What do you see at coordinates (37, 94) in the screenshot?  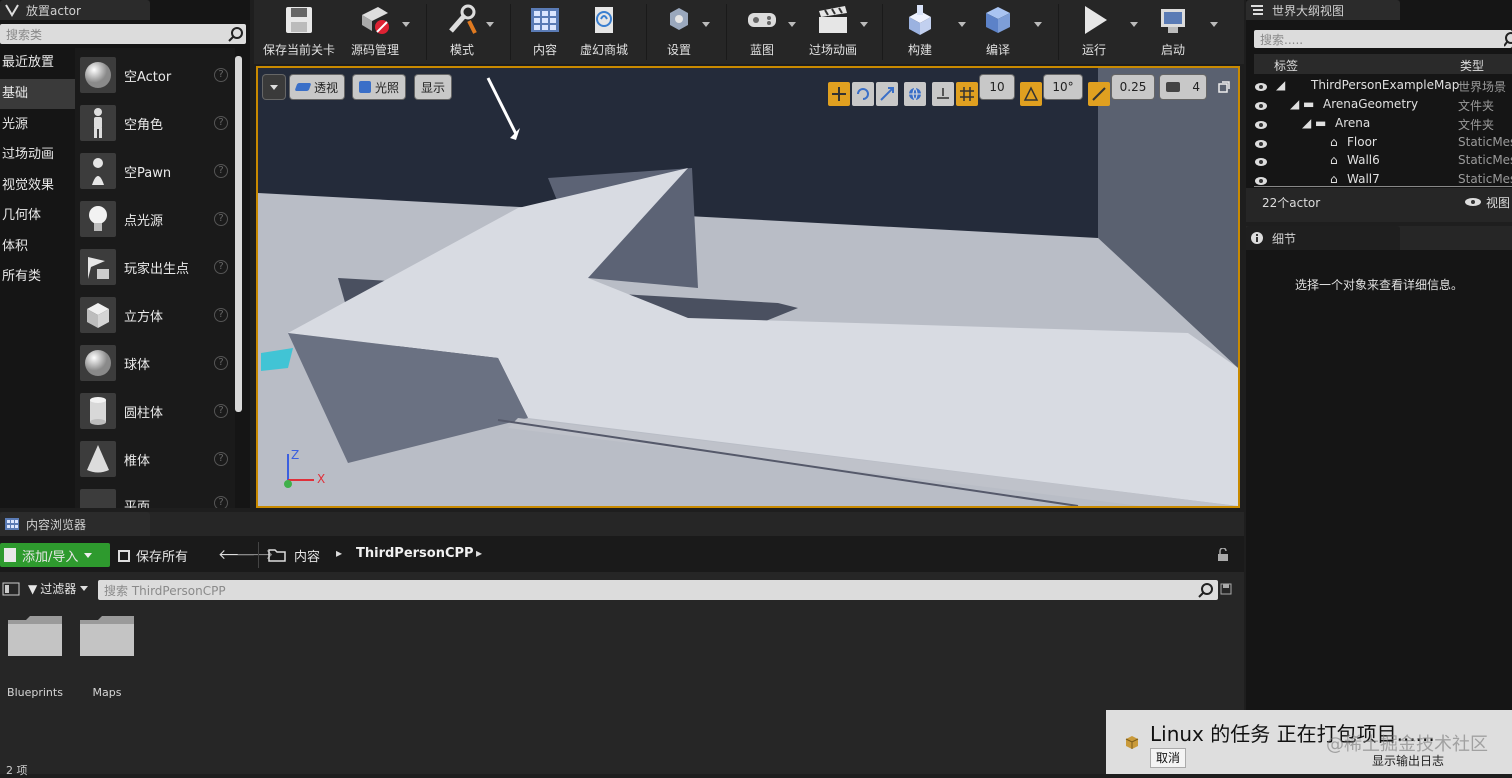 I see `category-basic: 基础` at bounding box center [37, 94].